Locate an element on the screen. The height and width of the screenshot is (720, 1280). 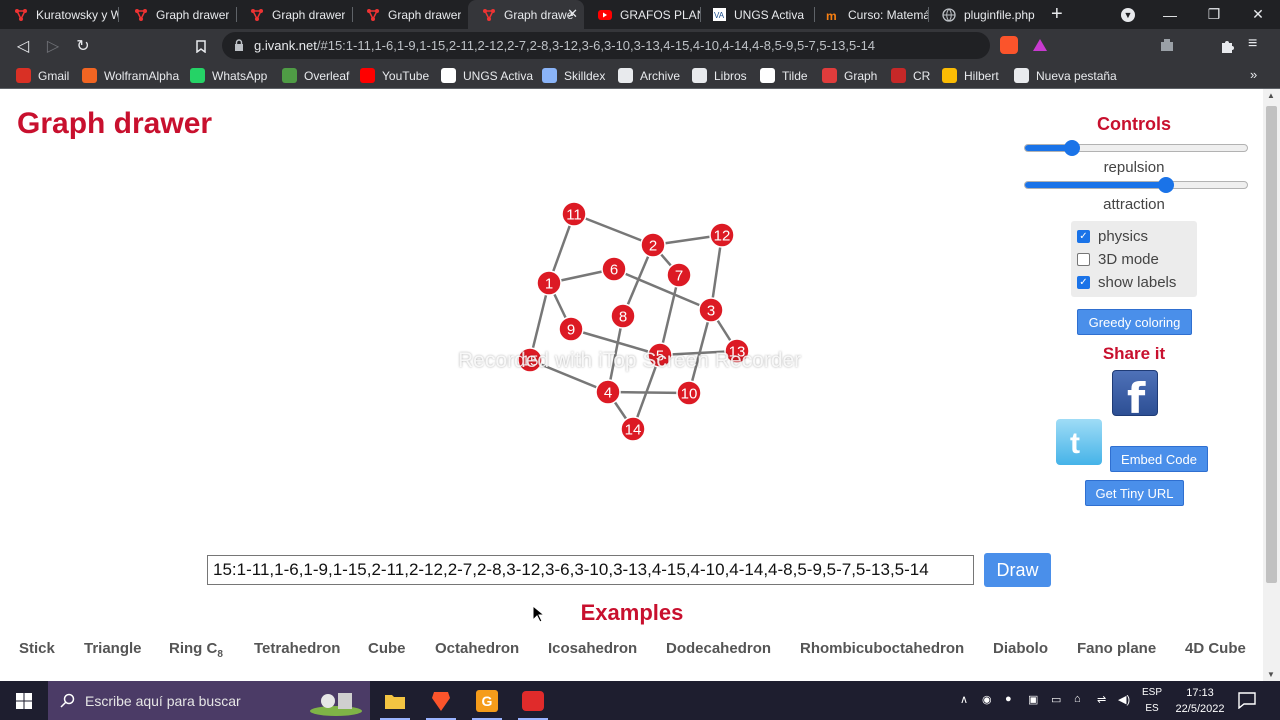
bookmark-whatsapp: WhatsApp is located at coordinates (228, 75).